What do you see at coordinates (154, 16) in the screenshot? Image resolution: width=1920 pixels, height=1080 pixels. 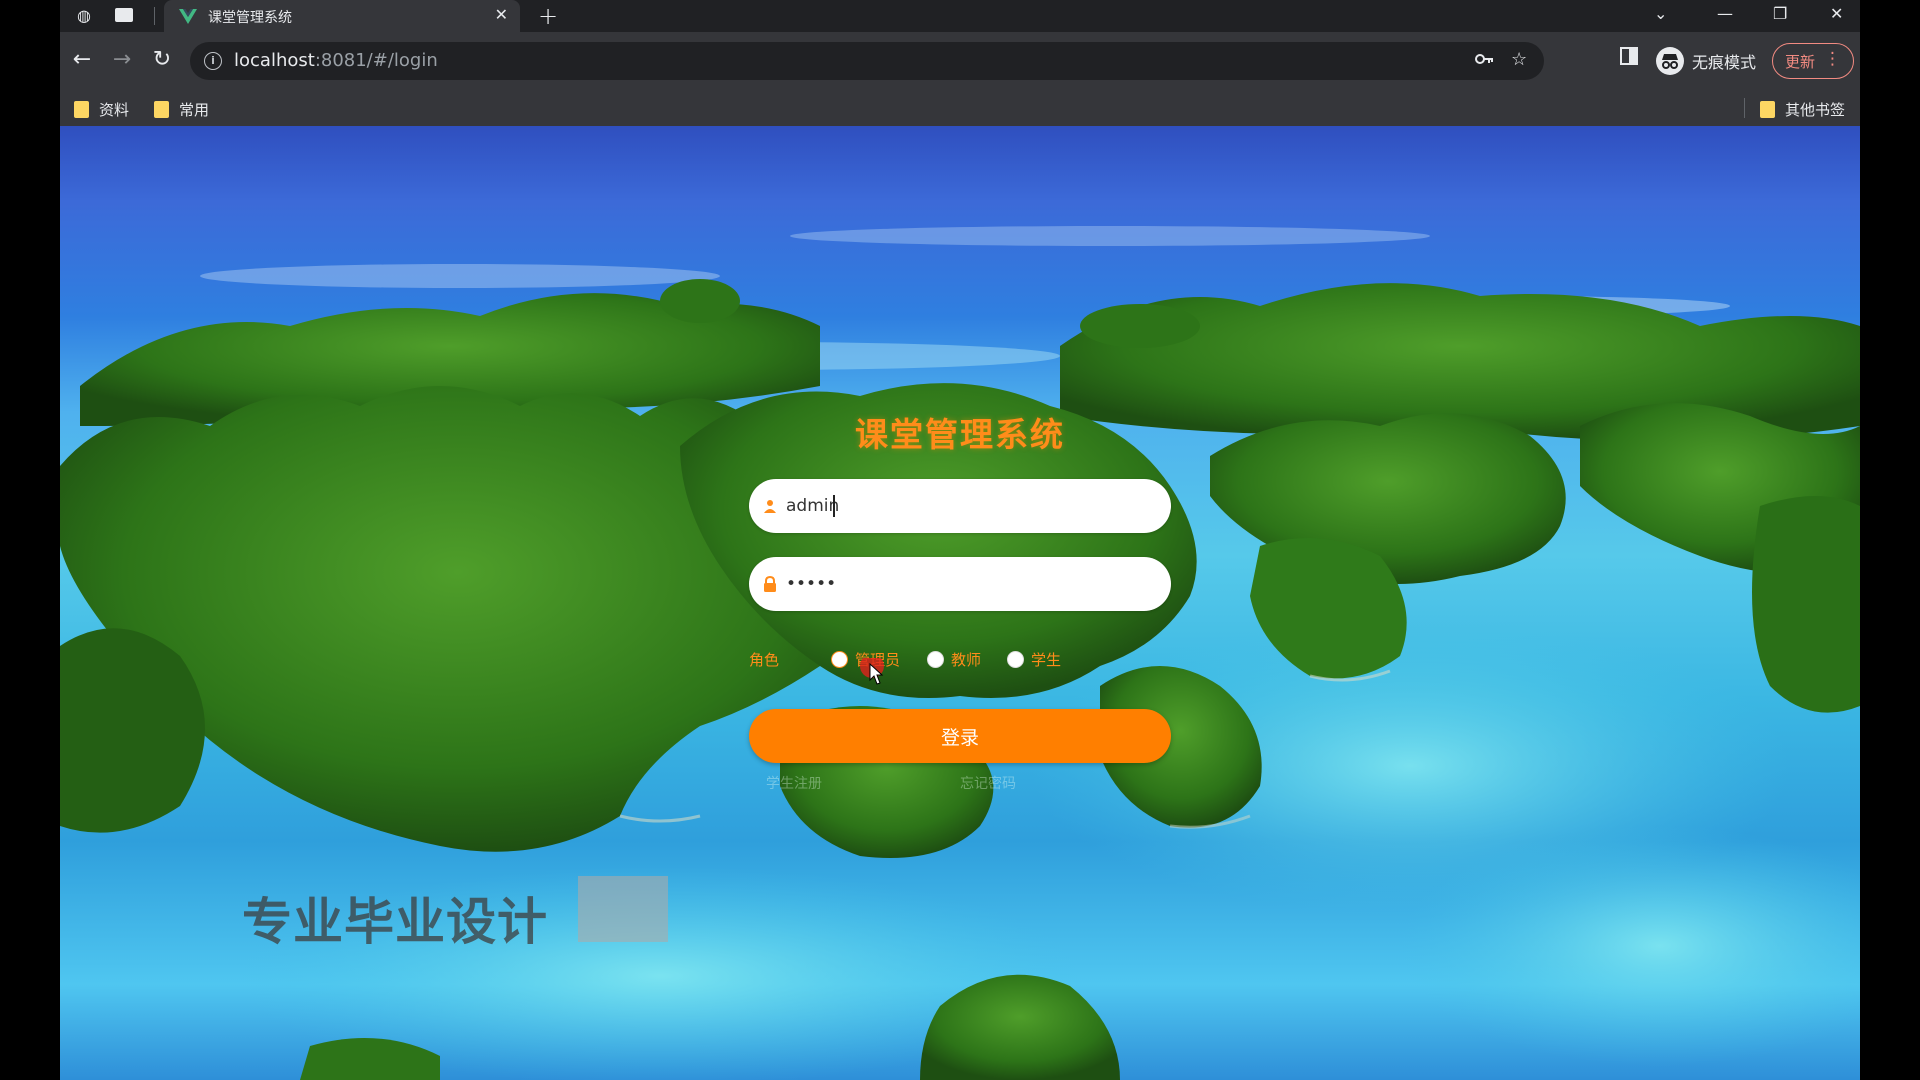 I see `tab-separator` at bounding box center [154, 16].